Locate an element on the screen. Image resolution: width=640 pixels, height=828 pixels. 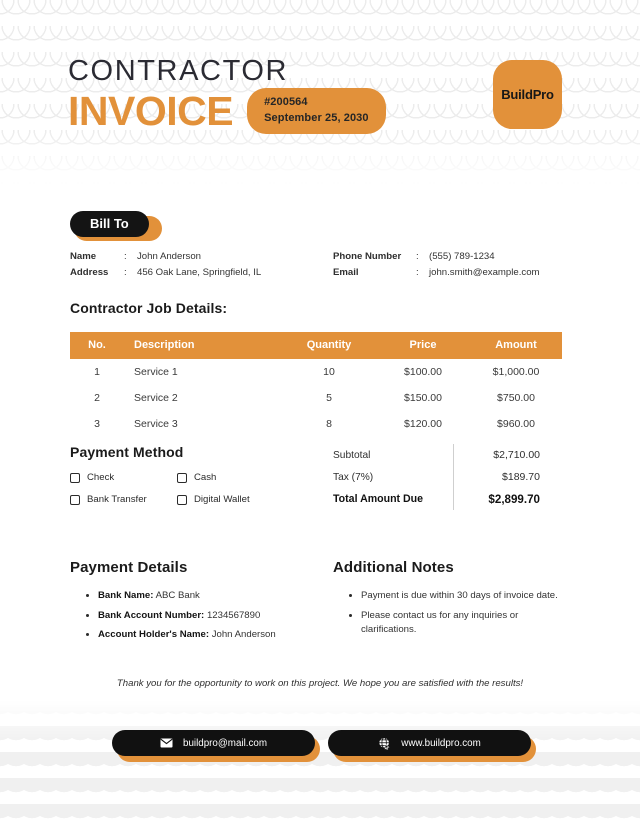
field-key: Name is located at coordinates (83, 256).